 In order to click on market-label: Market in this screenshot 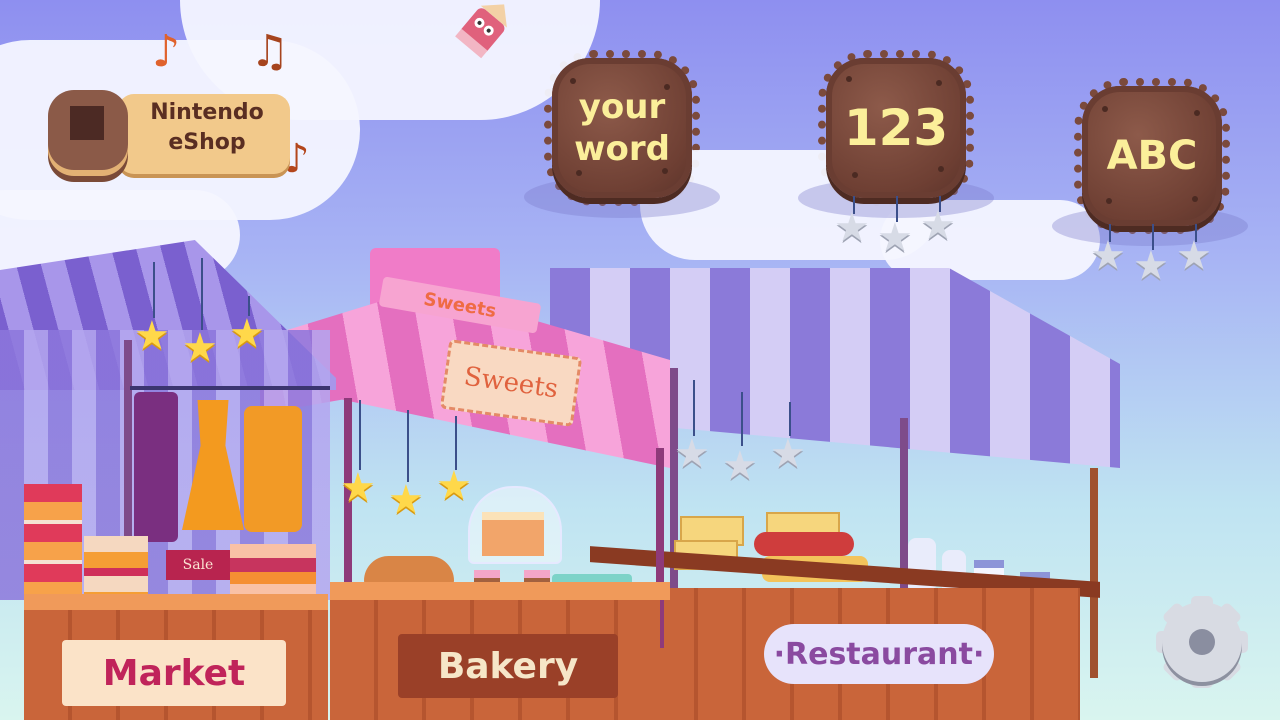, I will do `click(174, 673)`.